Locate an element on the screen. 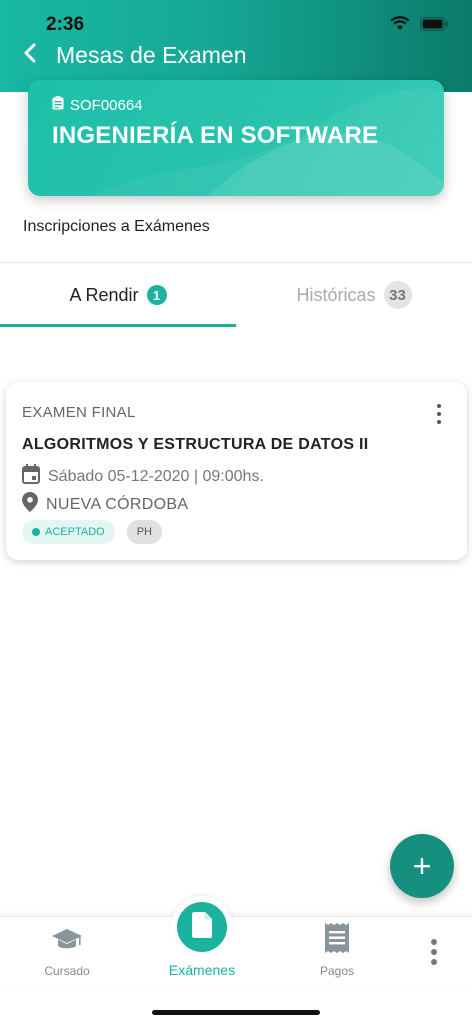 Image resolution: width=472 pixels, height=1024 pixels. nav-item-examenes: Exámenes is located at coordinates (202, 940).